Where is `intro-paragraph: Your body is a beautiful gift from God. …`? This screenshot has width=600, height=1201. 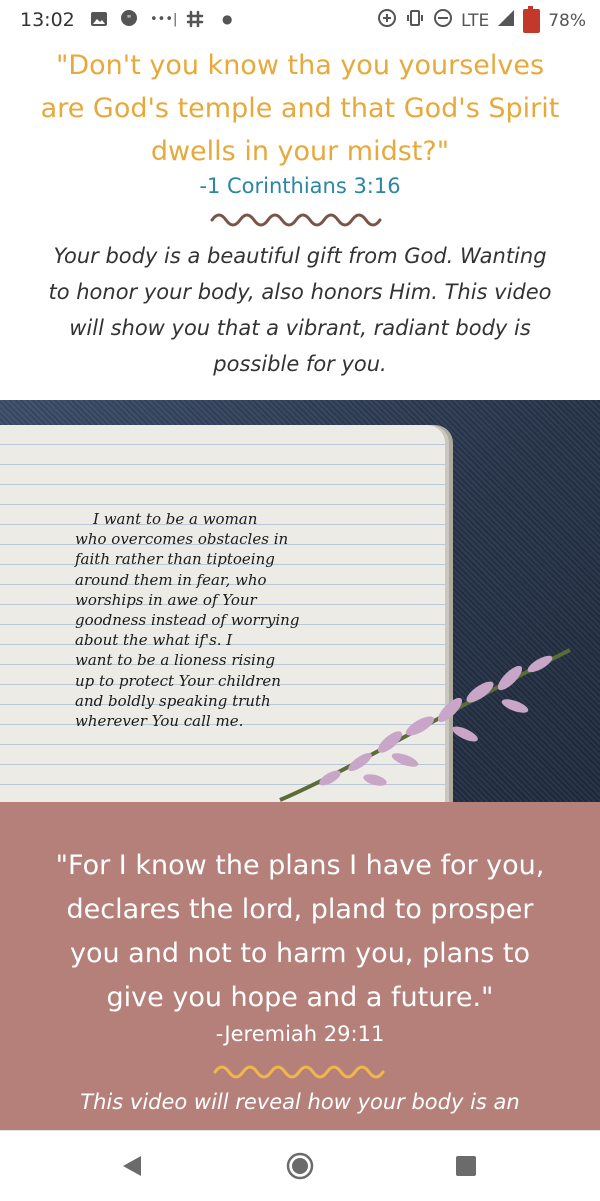 intro-paragraph: Your body is a beautiful gift from God. … is located at coordinates (300, 310).